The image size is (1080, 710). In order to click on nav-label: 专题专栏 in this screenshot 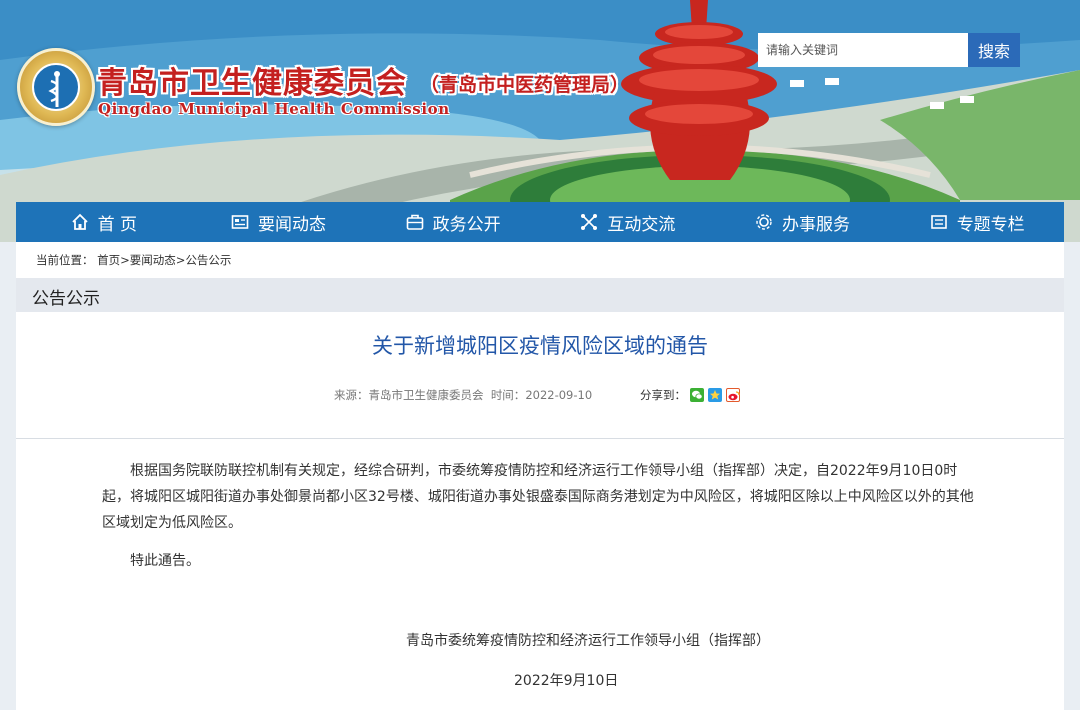, I will do `click(990, 224)`.